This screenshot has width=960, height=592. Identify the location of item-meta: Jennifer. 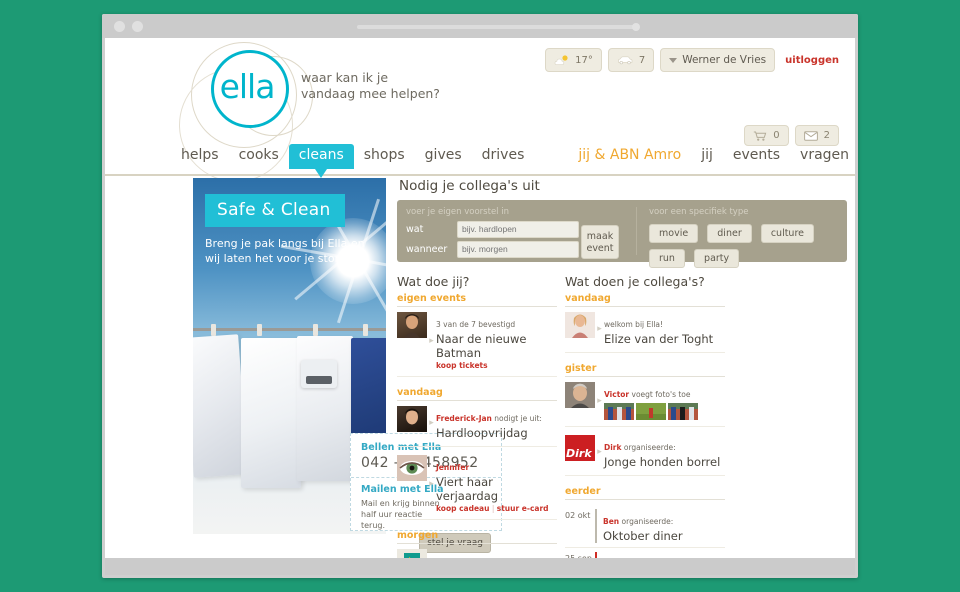
(452, 467).